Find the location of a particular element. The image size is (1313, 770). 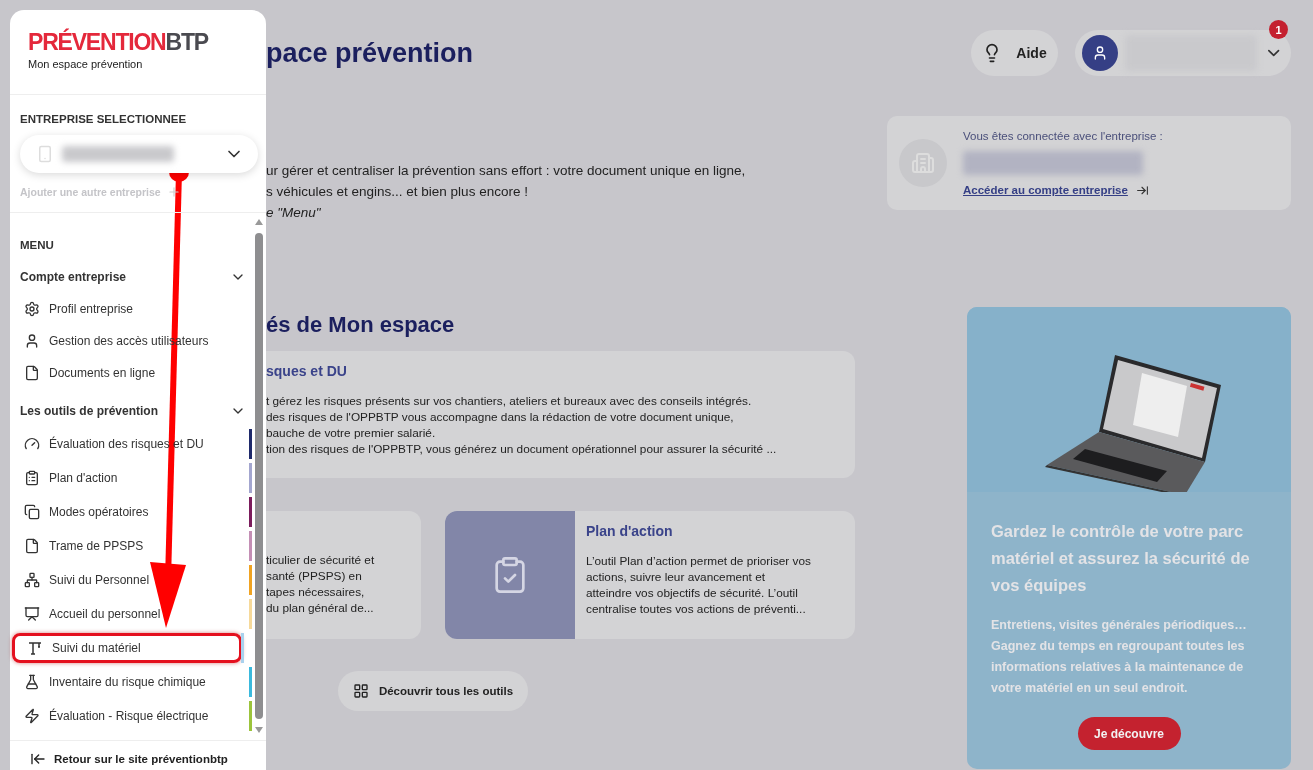

page-title: pace prévention is located at coordinates (370, 53).